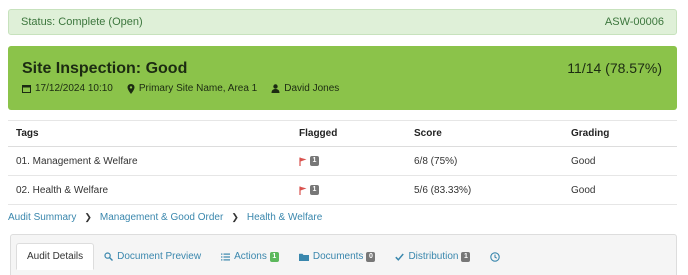 This screenshot has width=688, height=275. What do you see at coordinates (348, 133) in the screenshot?
I see `flagged-header: Flagged` at bounding box center [348, 133].